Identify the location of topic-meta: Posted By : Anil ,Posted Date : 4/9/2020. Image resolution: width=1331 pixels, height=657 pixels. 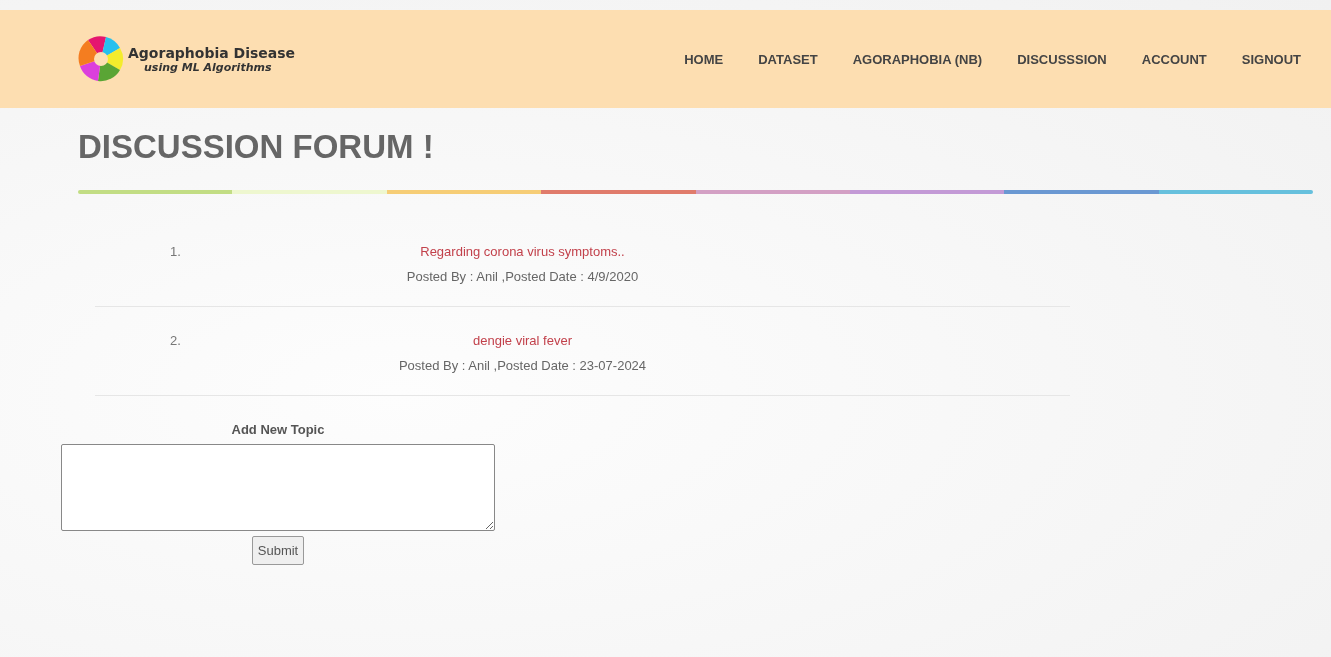
(522, 276).